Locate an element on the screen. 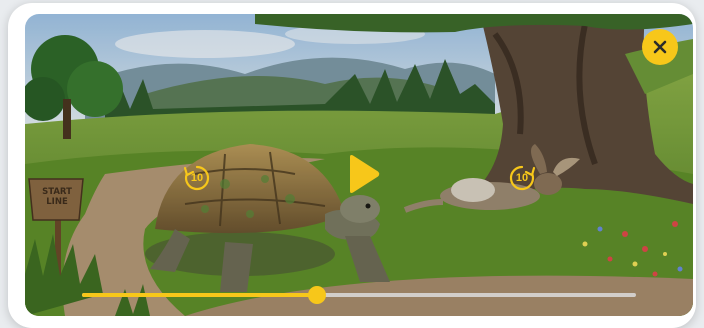 The width and height of the screenshot is (704, 328). play-icon is located at coordinates (365, 174).